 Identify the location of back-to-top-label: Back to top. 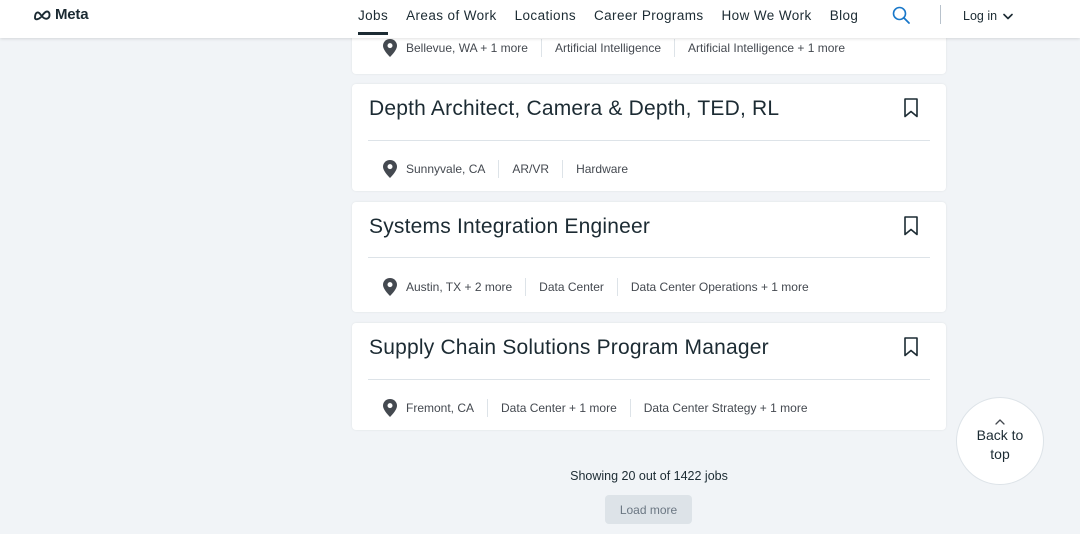
(1000, 444).